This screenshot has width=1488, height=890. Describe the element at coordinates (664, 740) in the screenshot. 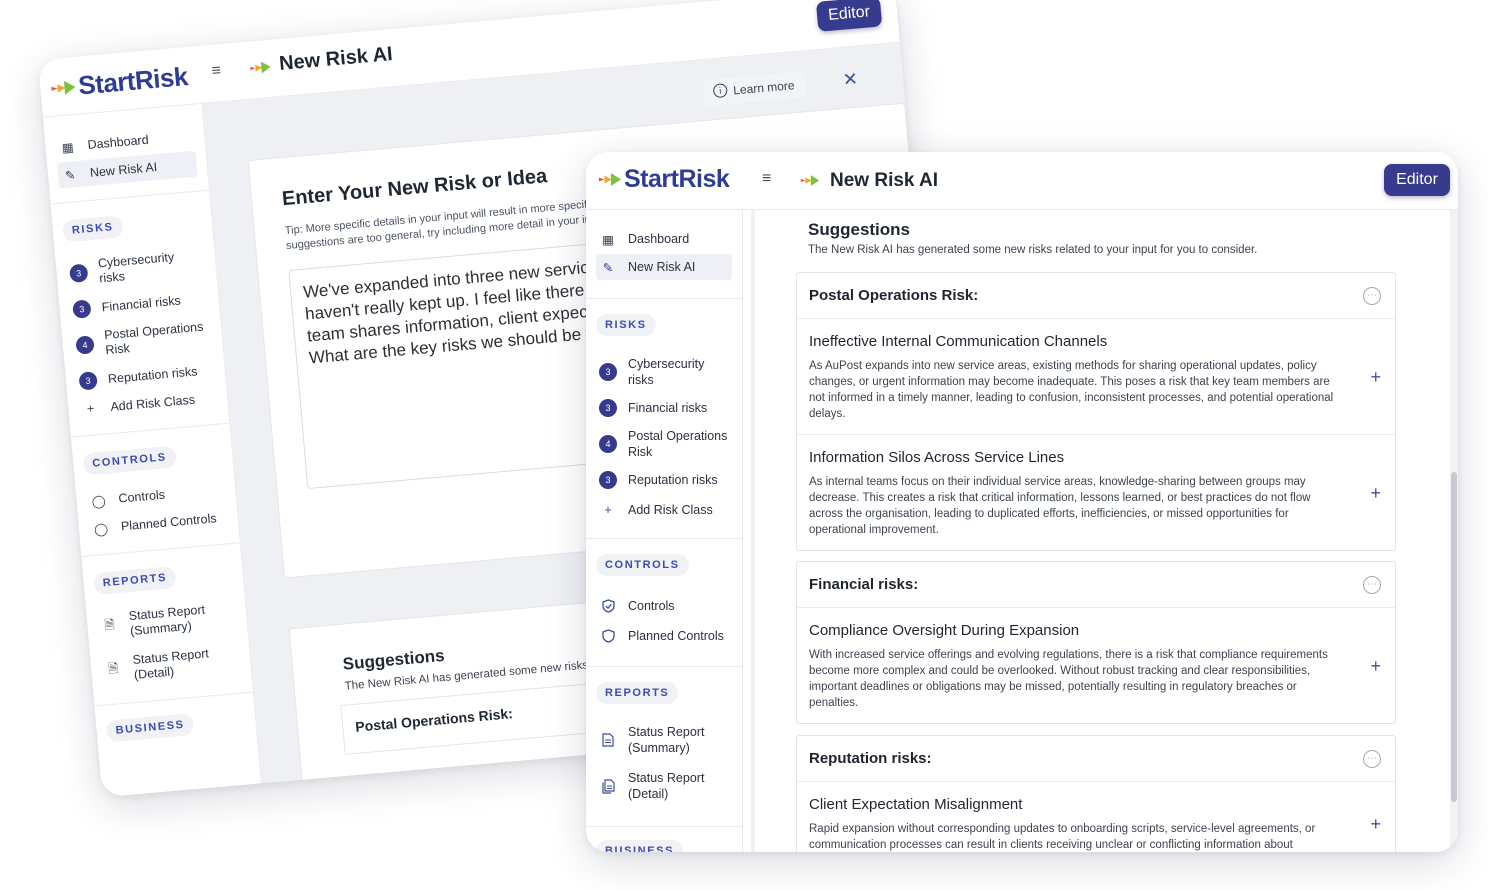

I see `nav-status-report-summary: Status Report (Summary)` at that location.